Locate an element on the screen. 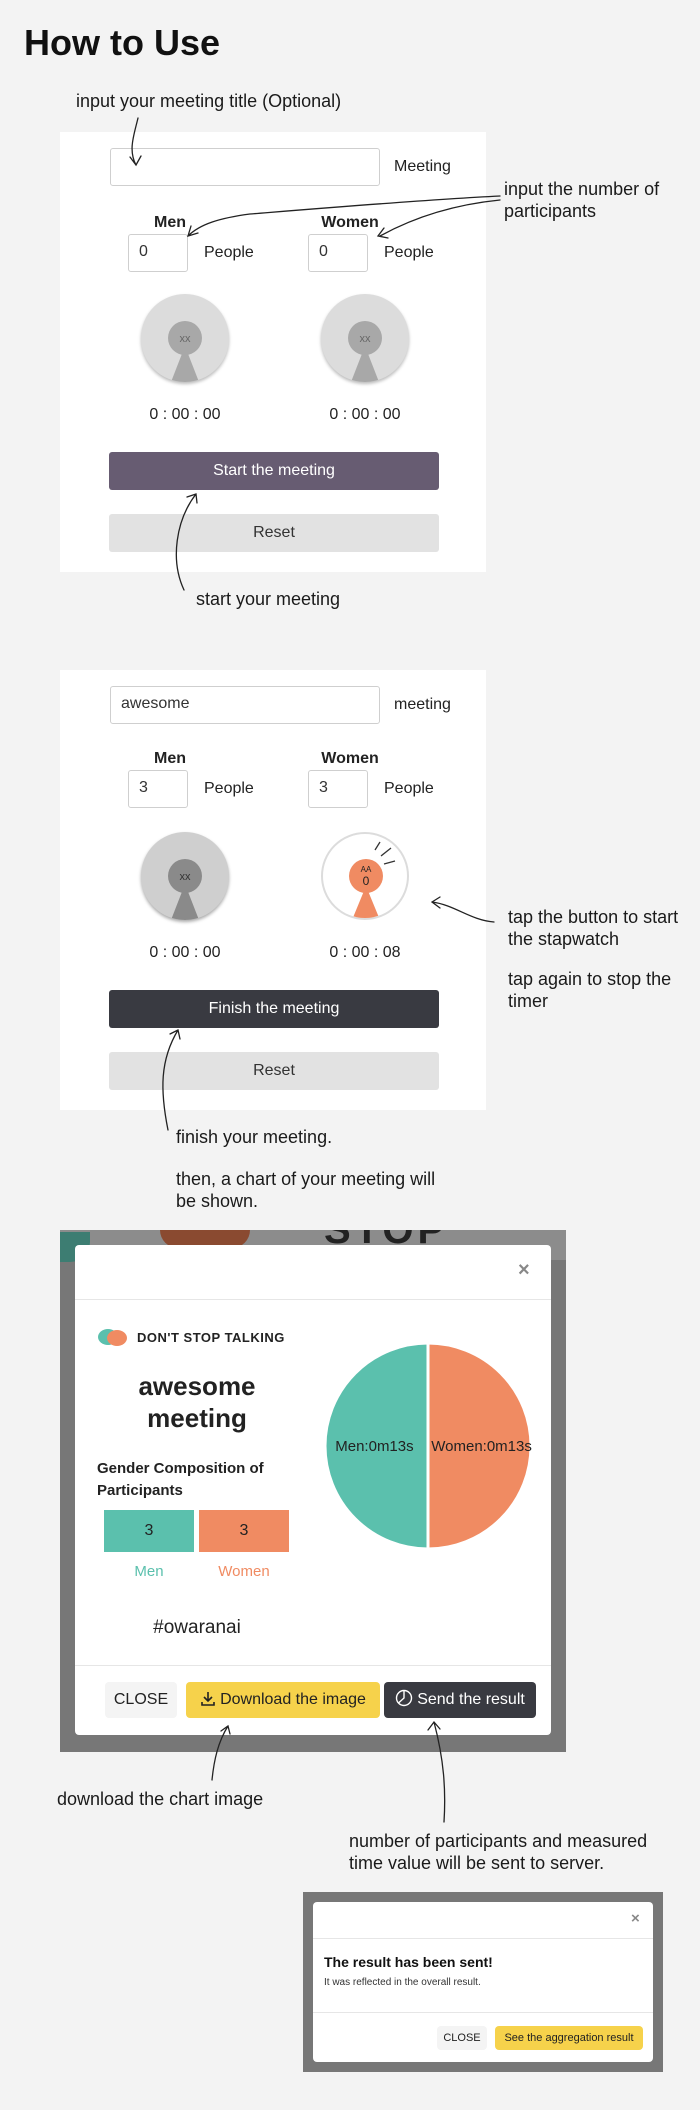 Image resolution: width=700 pixels, height=2110 pixels. pie-chart-icon is located at coordinates (404, 1698).